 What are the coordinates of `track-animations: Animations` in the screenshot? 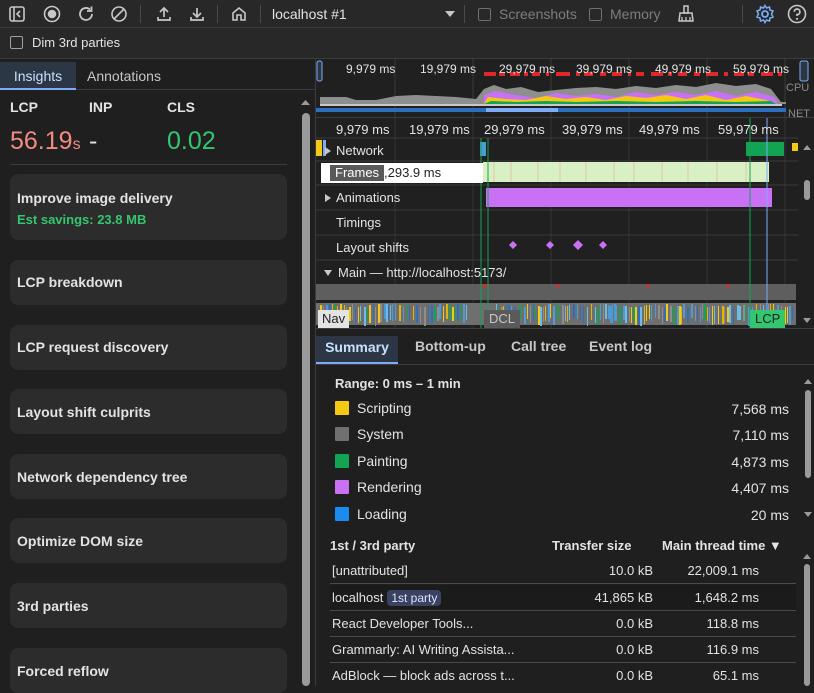 It's located at (362, 197).